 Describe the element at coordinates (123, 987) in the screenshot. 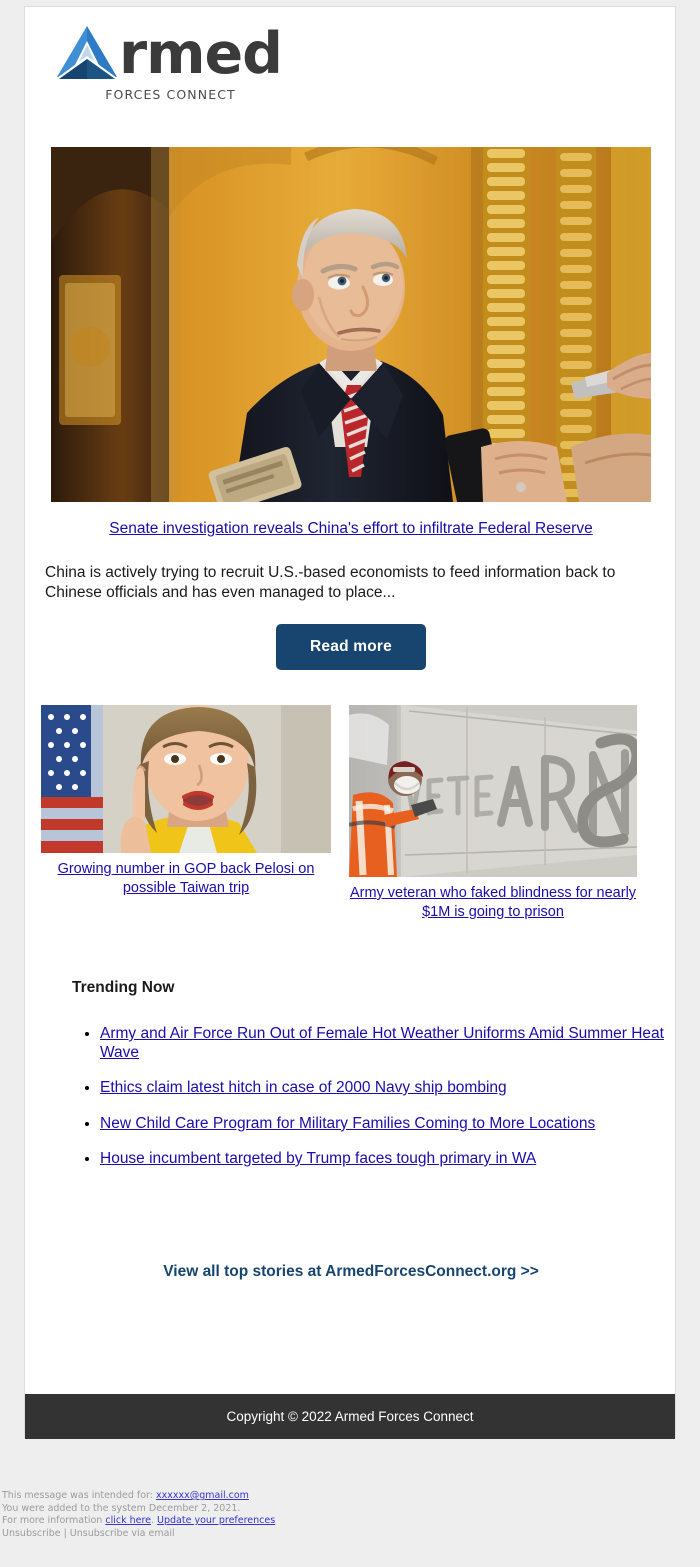

I see `trending-heading: Trending Now` at that location.